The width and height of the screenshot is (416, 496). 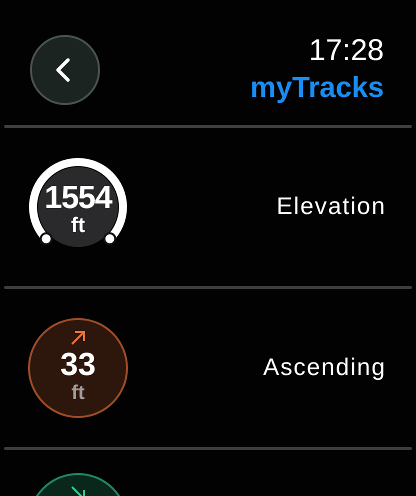 I want to click on chevron-left-icon, so click(x=63, y=69).